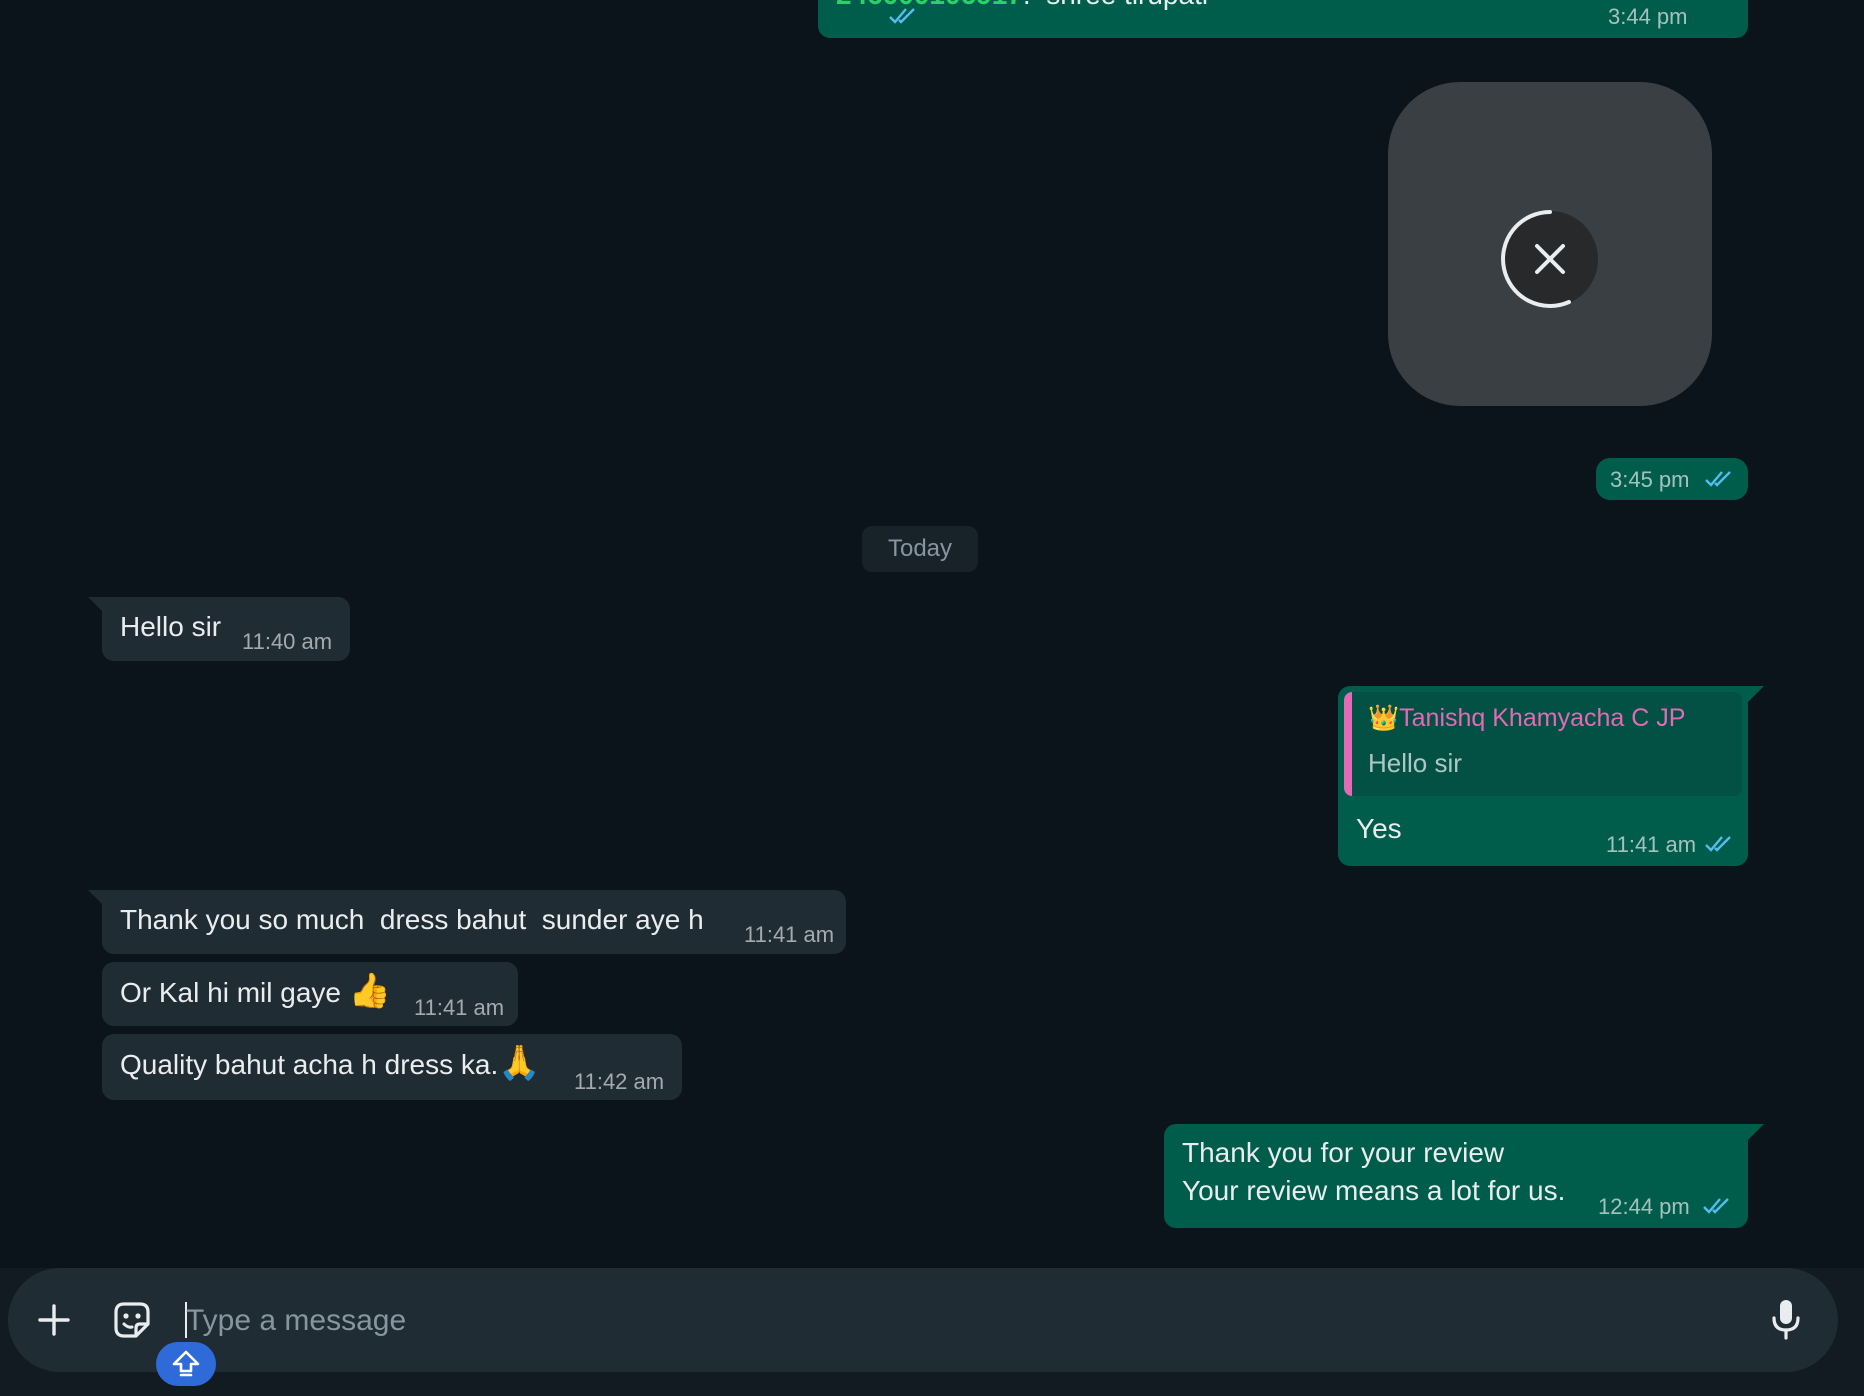 The width and height of the screenshot is (1864, 1396). Describe the element at coordinates (1374, 1190) in the screenshot. I see `message-text-line-2: Your review means a lot for us.` at that location.